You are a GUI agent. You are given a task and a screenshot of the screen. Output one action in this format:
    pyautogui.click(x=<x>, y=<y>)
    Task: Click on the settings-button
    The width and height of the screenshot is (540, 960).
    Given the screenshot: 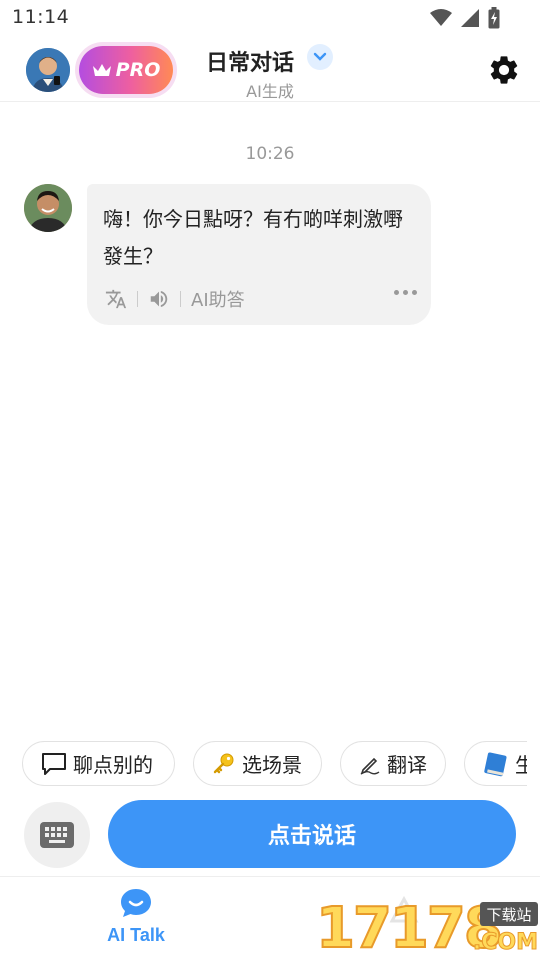 What is the action you would take?
    pyautogui.click(x=504, y=70)
    